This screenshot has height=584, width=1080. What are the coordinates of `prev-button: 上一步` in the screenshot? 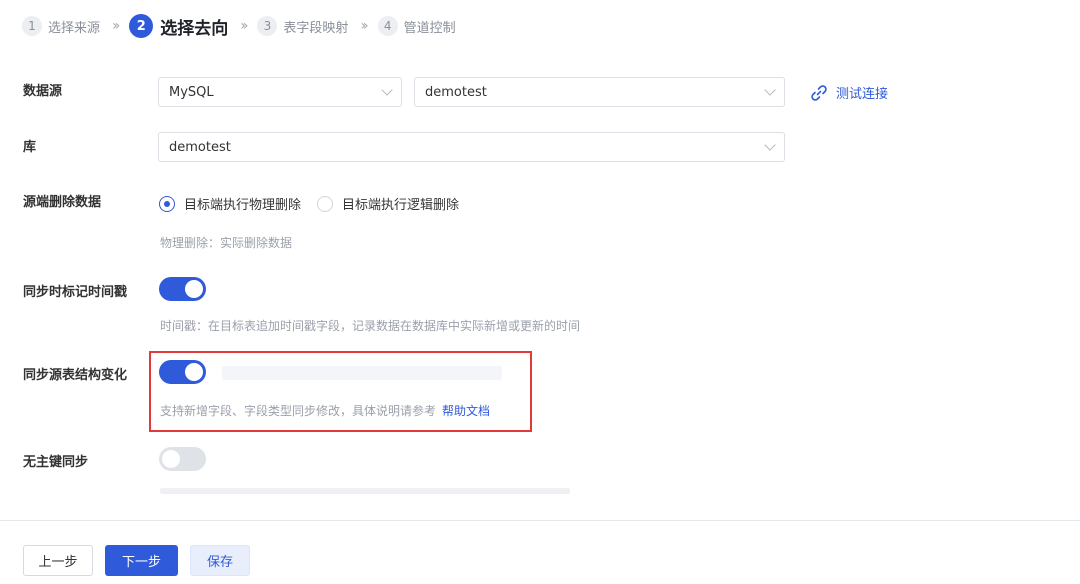 It's located at (58, 560).